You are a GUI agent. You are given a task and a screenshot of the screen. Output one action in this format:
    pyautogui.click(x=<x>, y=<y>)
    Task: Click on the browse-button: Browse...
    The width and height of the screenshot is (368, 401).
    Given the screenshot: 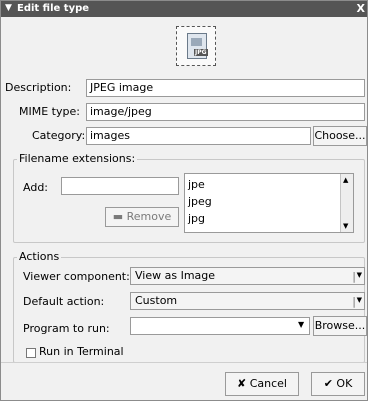 What is the action you would take?
    pyautogui.click(x=340, y=326)
    